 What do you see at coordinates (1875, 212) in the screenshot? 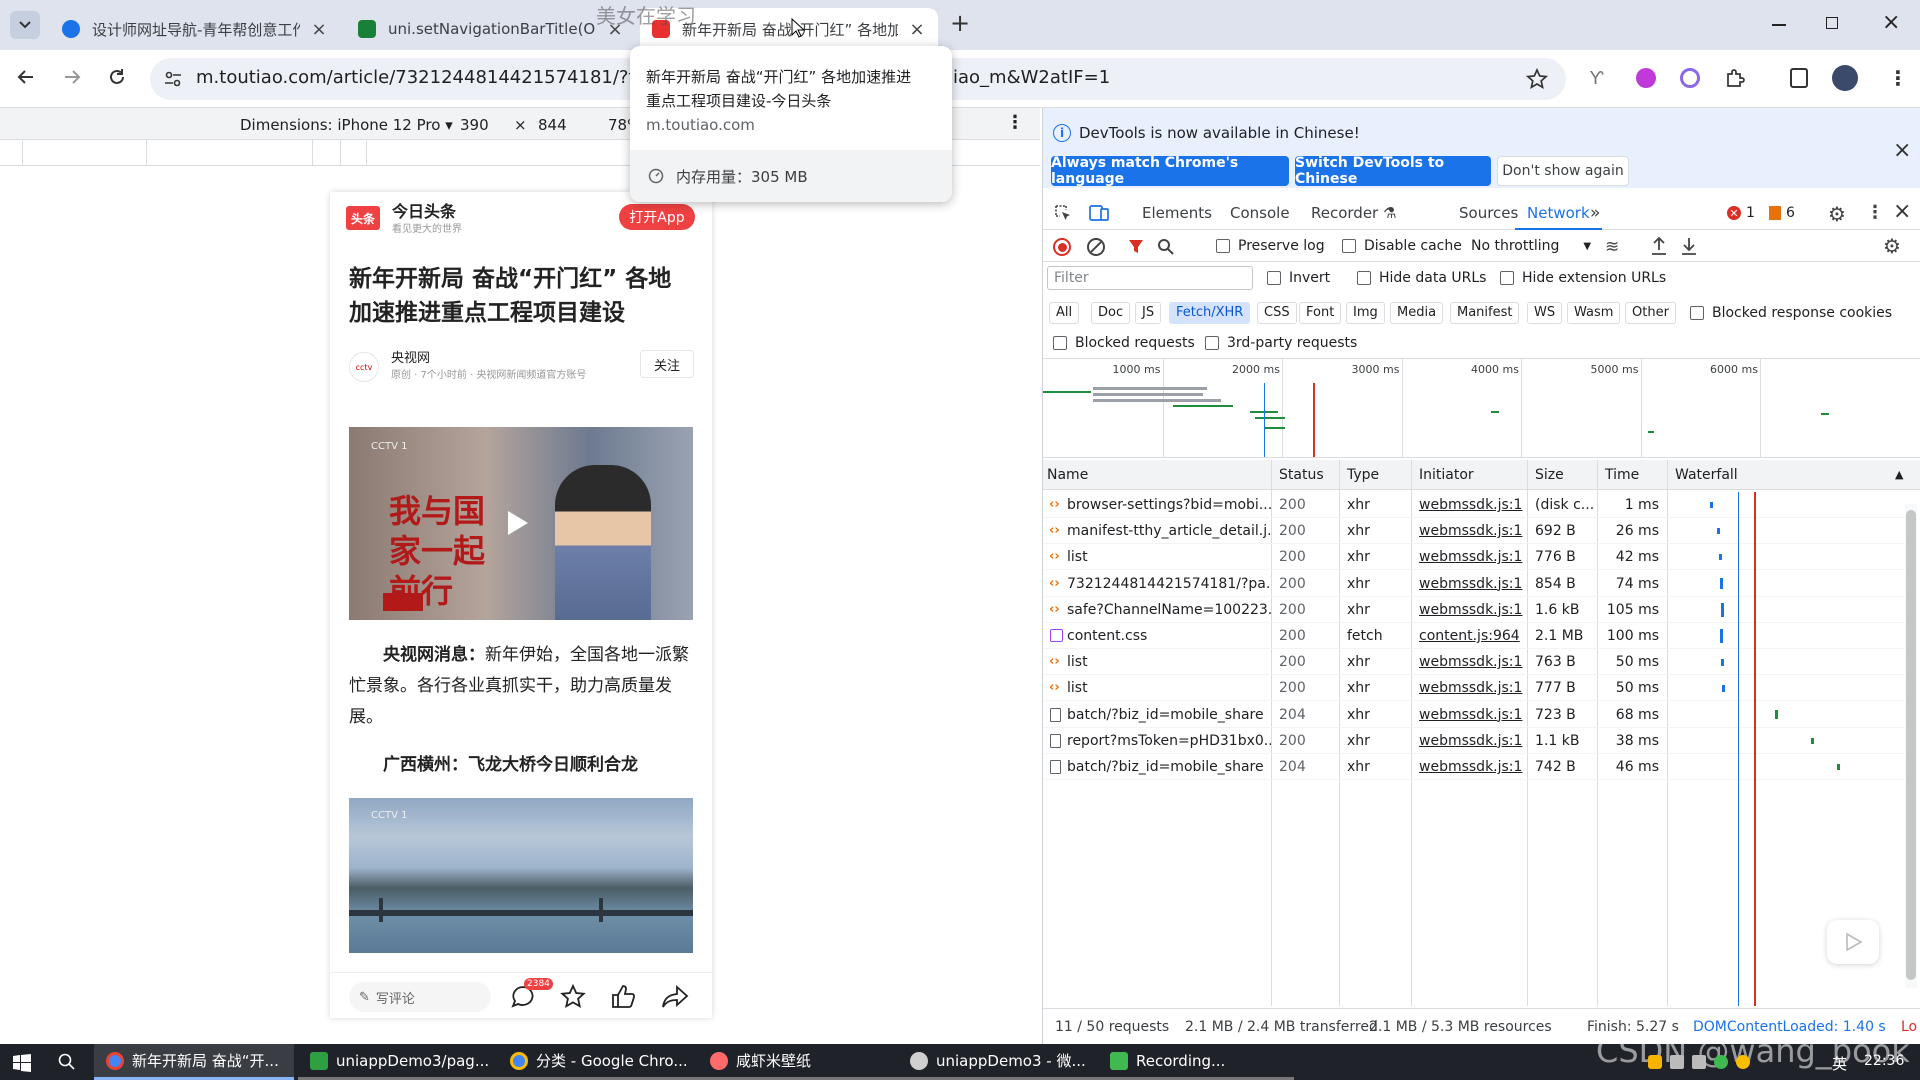
I see `devtools-menu-icon: ⋮` at bounding box center [1875, 212].